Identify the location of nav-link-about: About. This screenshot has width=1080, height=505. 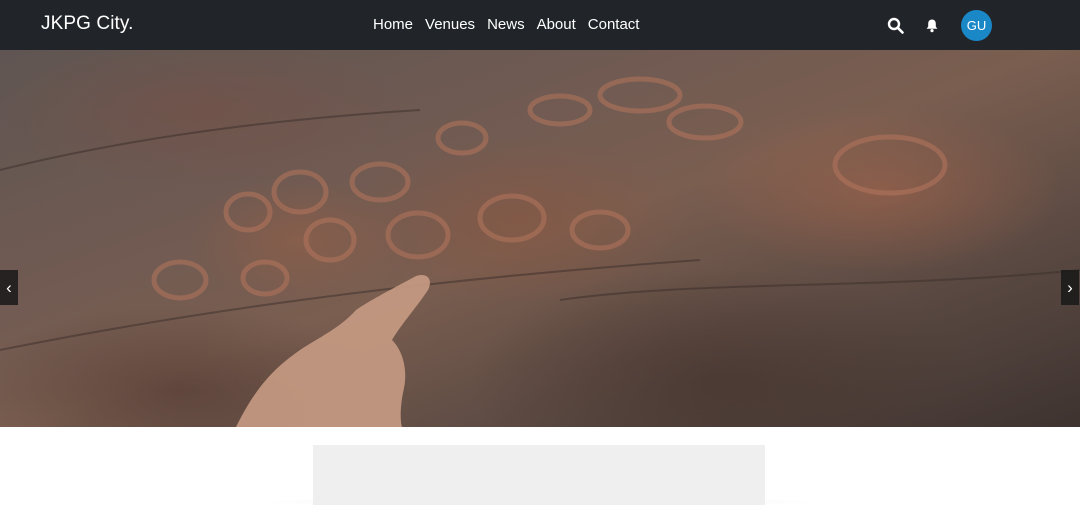
(556, 24).